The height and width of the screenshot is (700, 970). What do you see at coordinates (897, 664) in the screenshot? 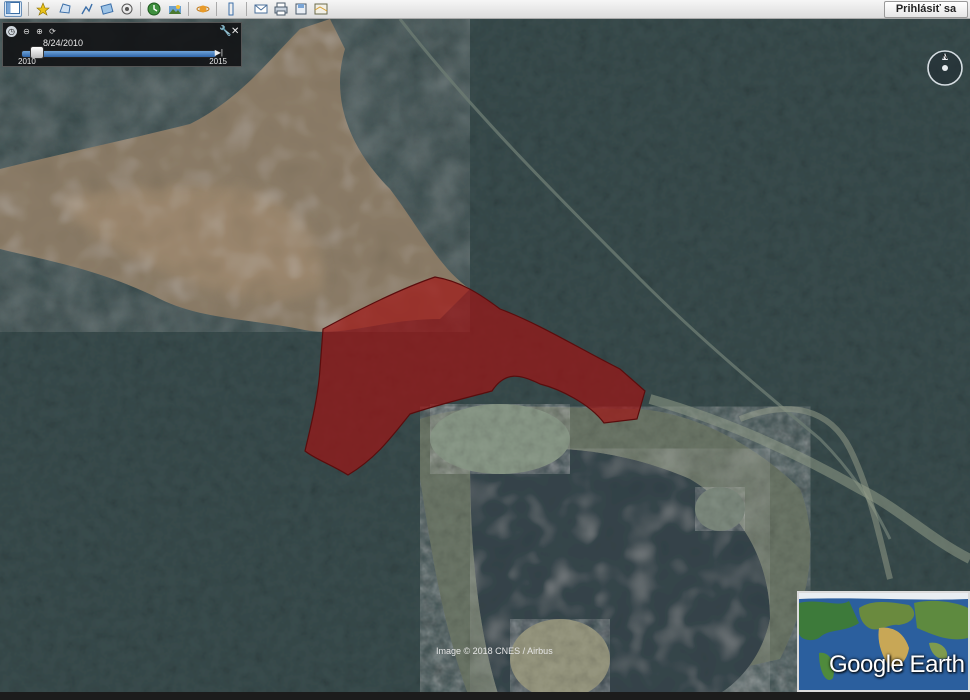
I see `google-earth-logo: Google Earth` at bounding box center [897, 664].